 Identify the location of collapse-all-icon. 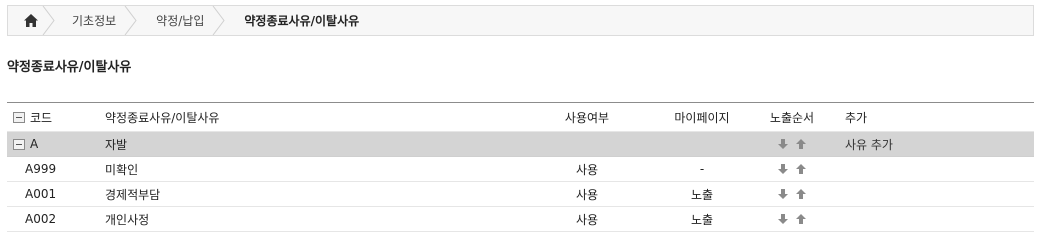
(19, 117).